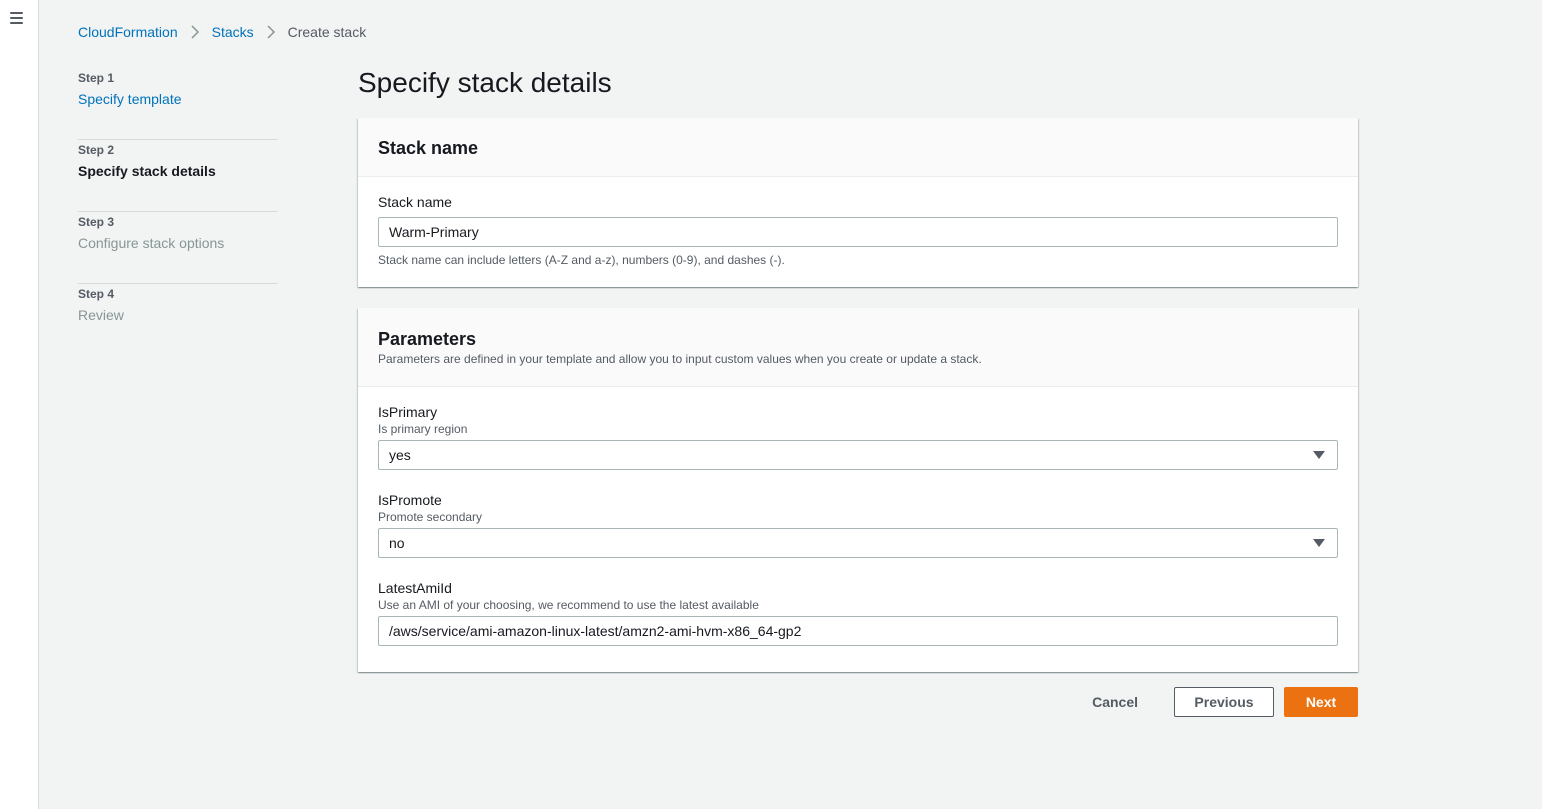 This screenshot has width=1542, height=809. What do you see at coordinates (1224, 702) in the screenshot?
I see `previous-button: Previous` at bounding box center [1224, 702].